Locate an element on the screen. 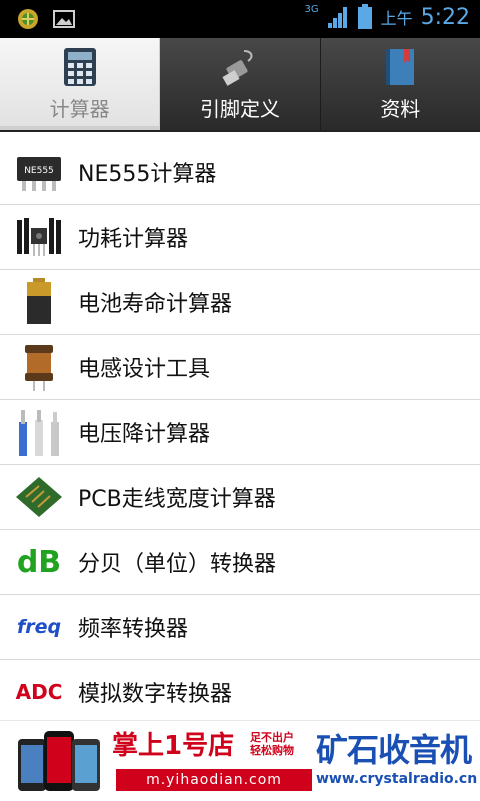  freq-icon: freq is located at coordinates (39, 627).